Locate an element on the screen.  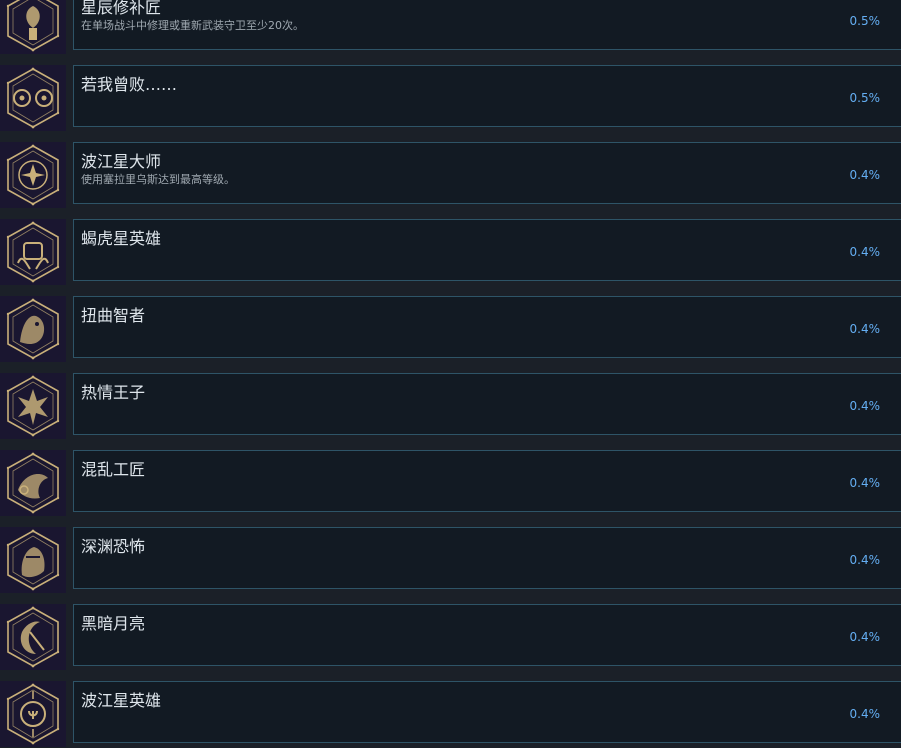
achievement-row: 混乱工匠 0.4% is located at coordinates (450, 482).